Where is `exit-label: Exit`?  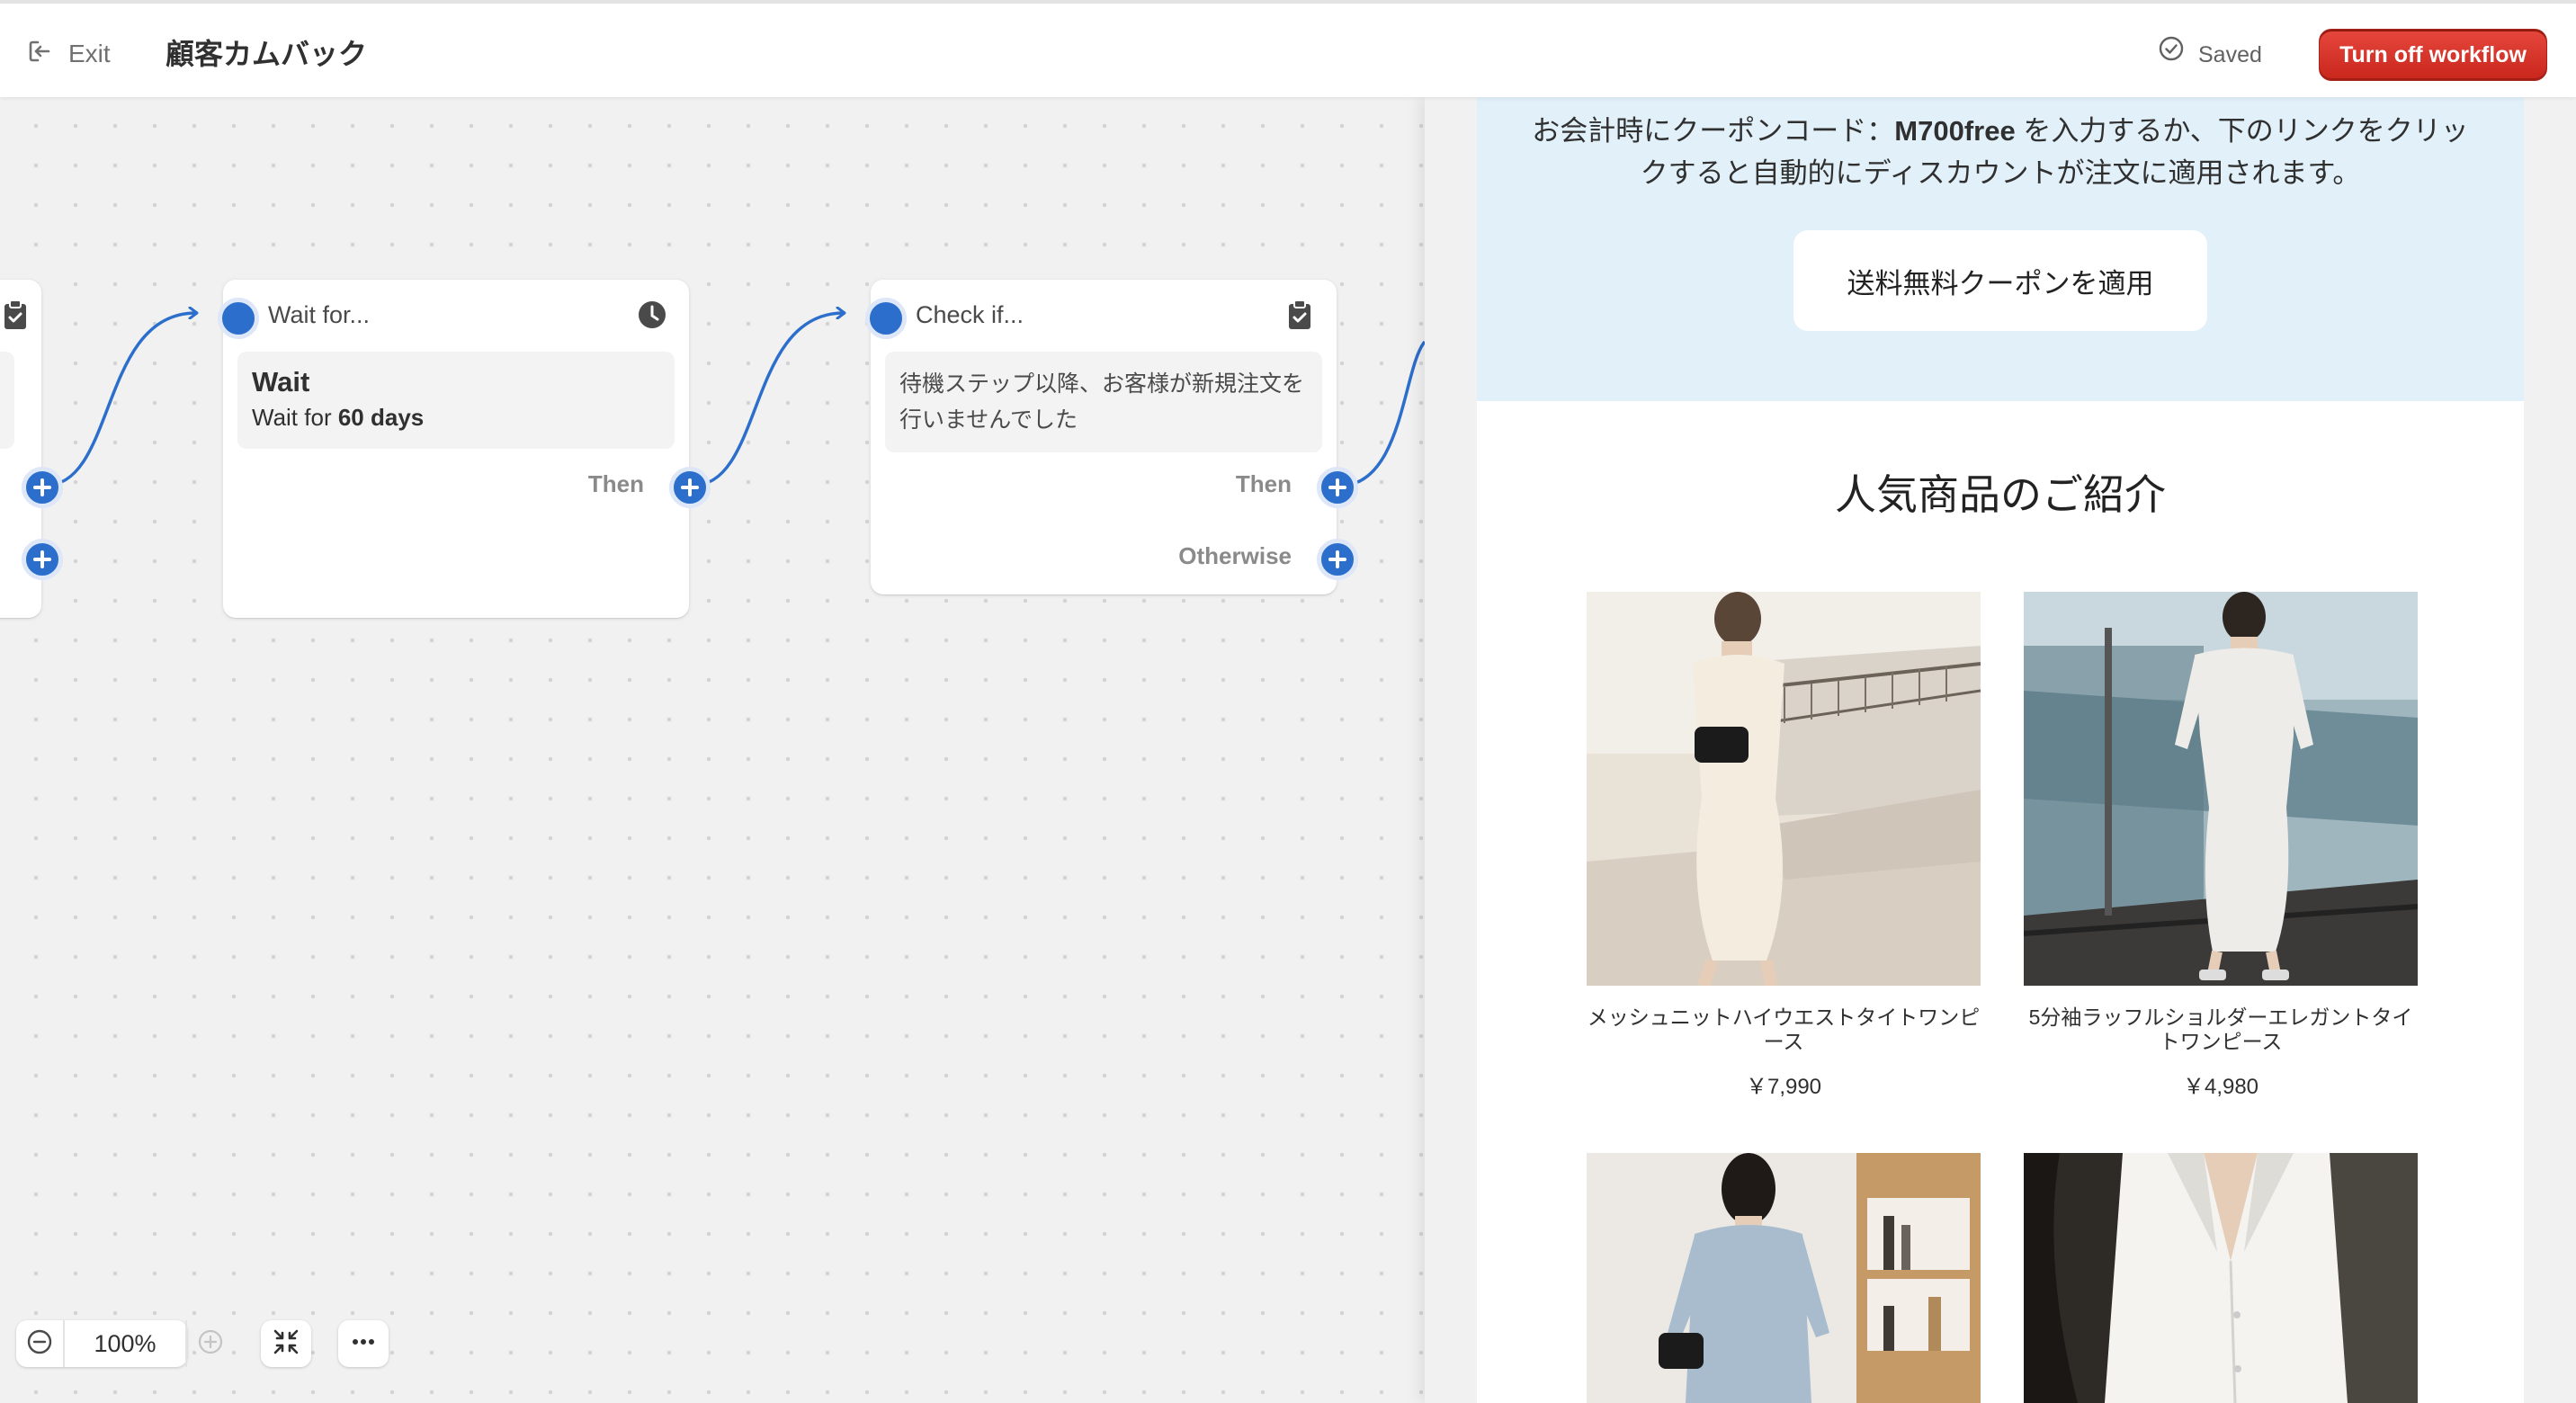 exit-label: Exit is located at coordinates (89, 54).